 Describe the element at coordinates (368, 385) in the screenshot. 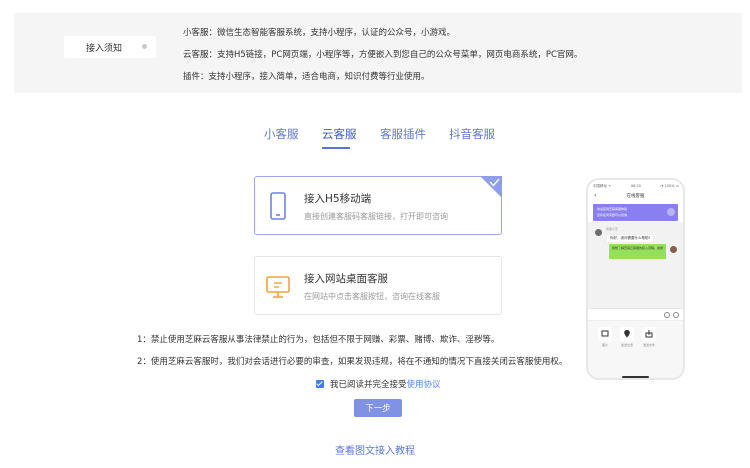

I see `agreement-text: 我已阅读并完全接受` at that location.